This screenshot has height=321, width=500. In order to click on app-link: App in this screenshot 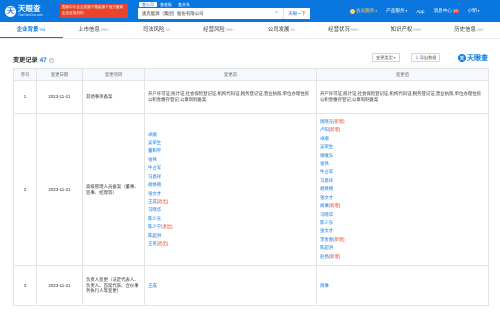, I will do `click(420, 11)`.